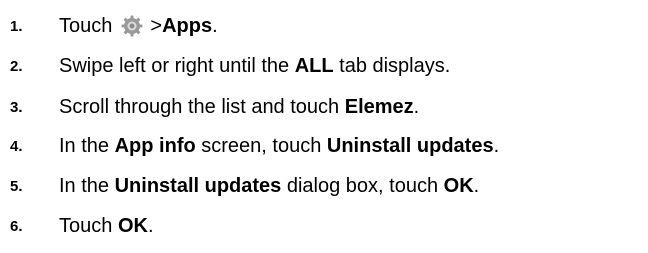  Describe the element at coordinates (16, 186) in the screenshot. I see `step-number: 5.` at that location.